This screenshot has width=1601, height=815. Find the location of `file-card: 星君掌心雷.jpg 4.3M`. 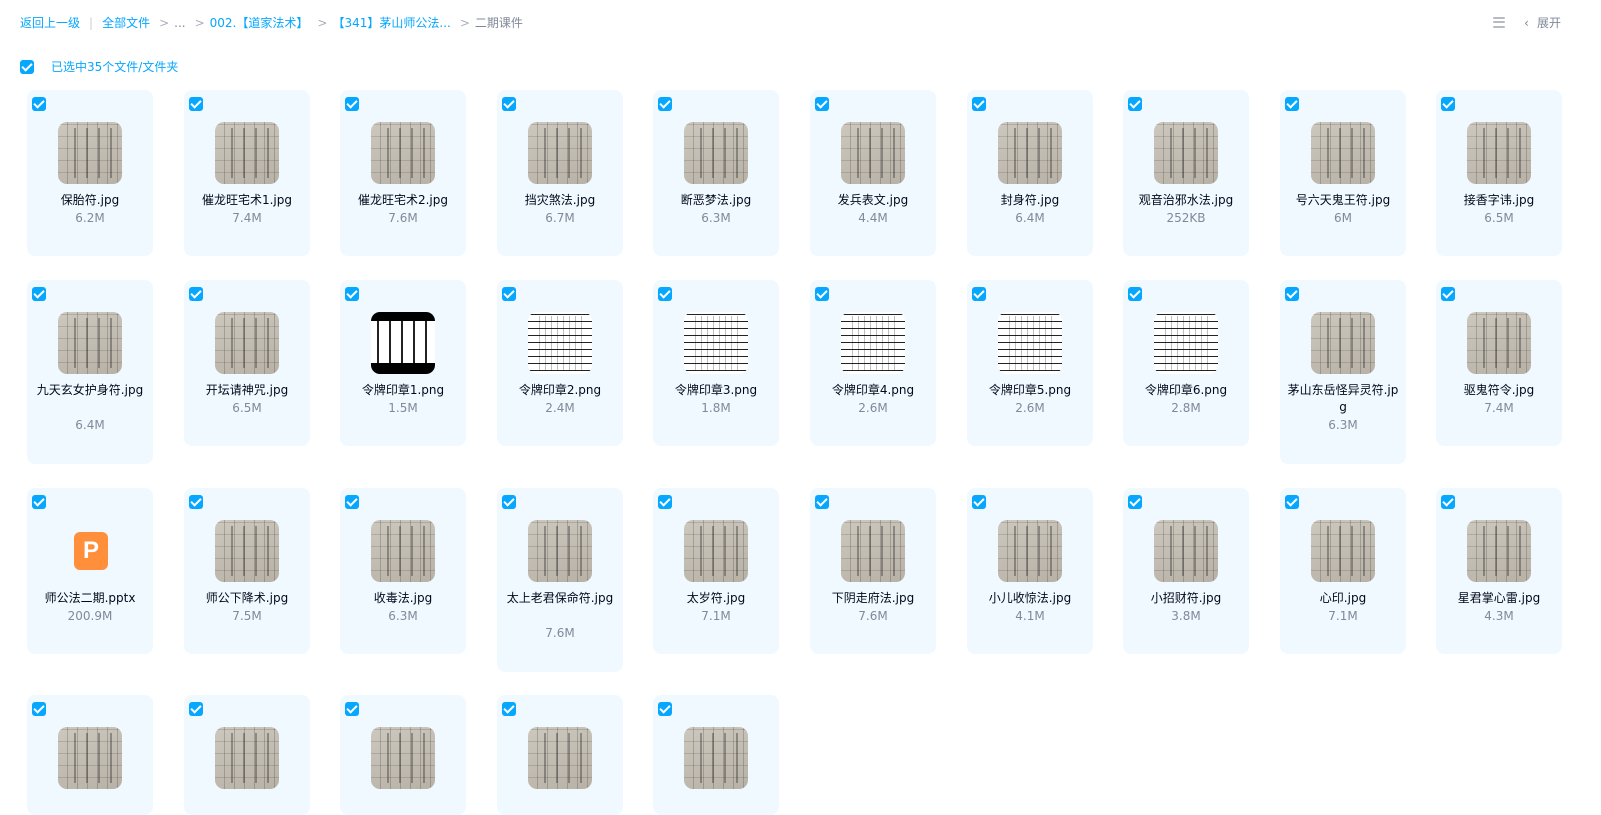

file-card: 星君掌心雷.jpg 4.3M is located at coordinates (1499, 571).